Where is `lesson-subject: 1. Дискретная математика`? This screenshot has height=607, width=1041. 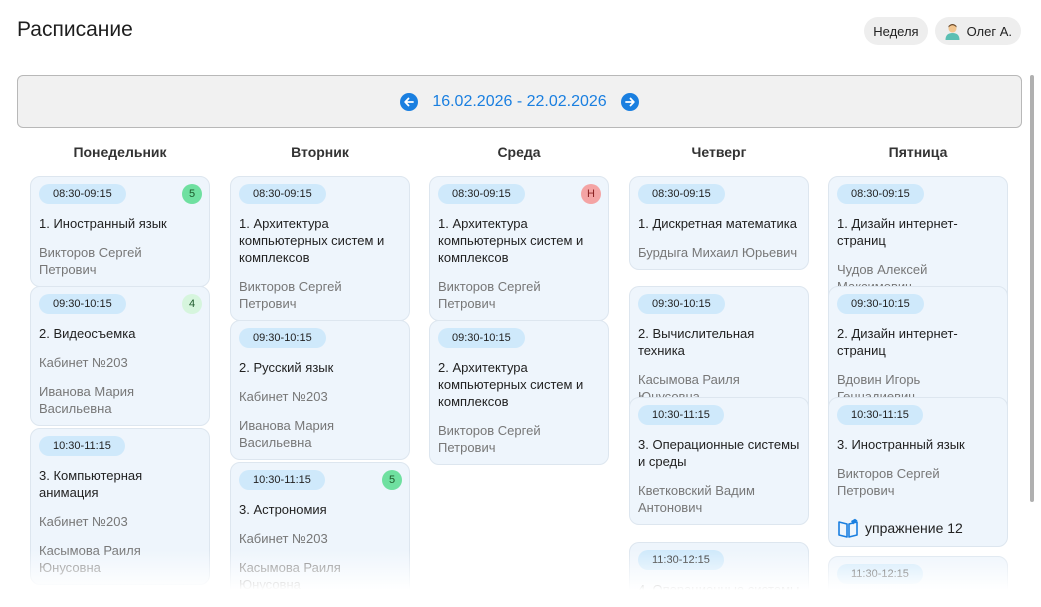 lesson-subject: 1. Дискретная математика is located at coordinates (717, 223).